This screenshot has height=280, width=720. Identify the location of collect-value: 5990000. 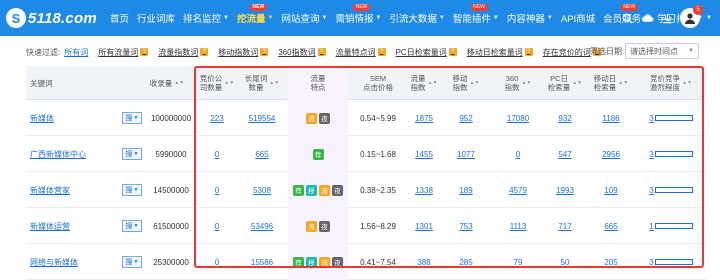
(171, 154).